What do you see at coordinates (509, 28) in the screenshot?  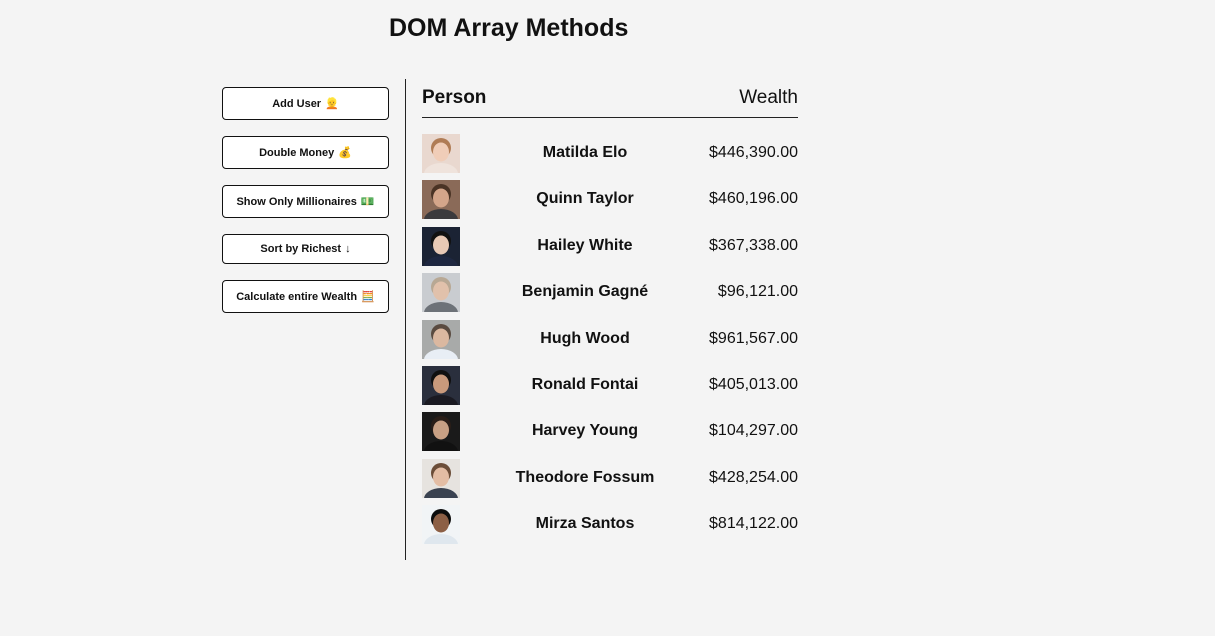 I see `page-title: DOM Array Methods` at bounding box center [509, 28].